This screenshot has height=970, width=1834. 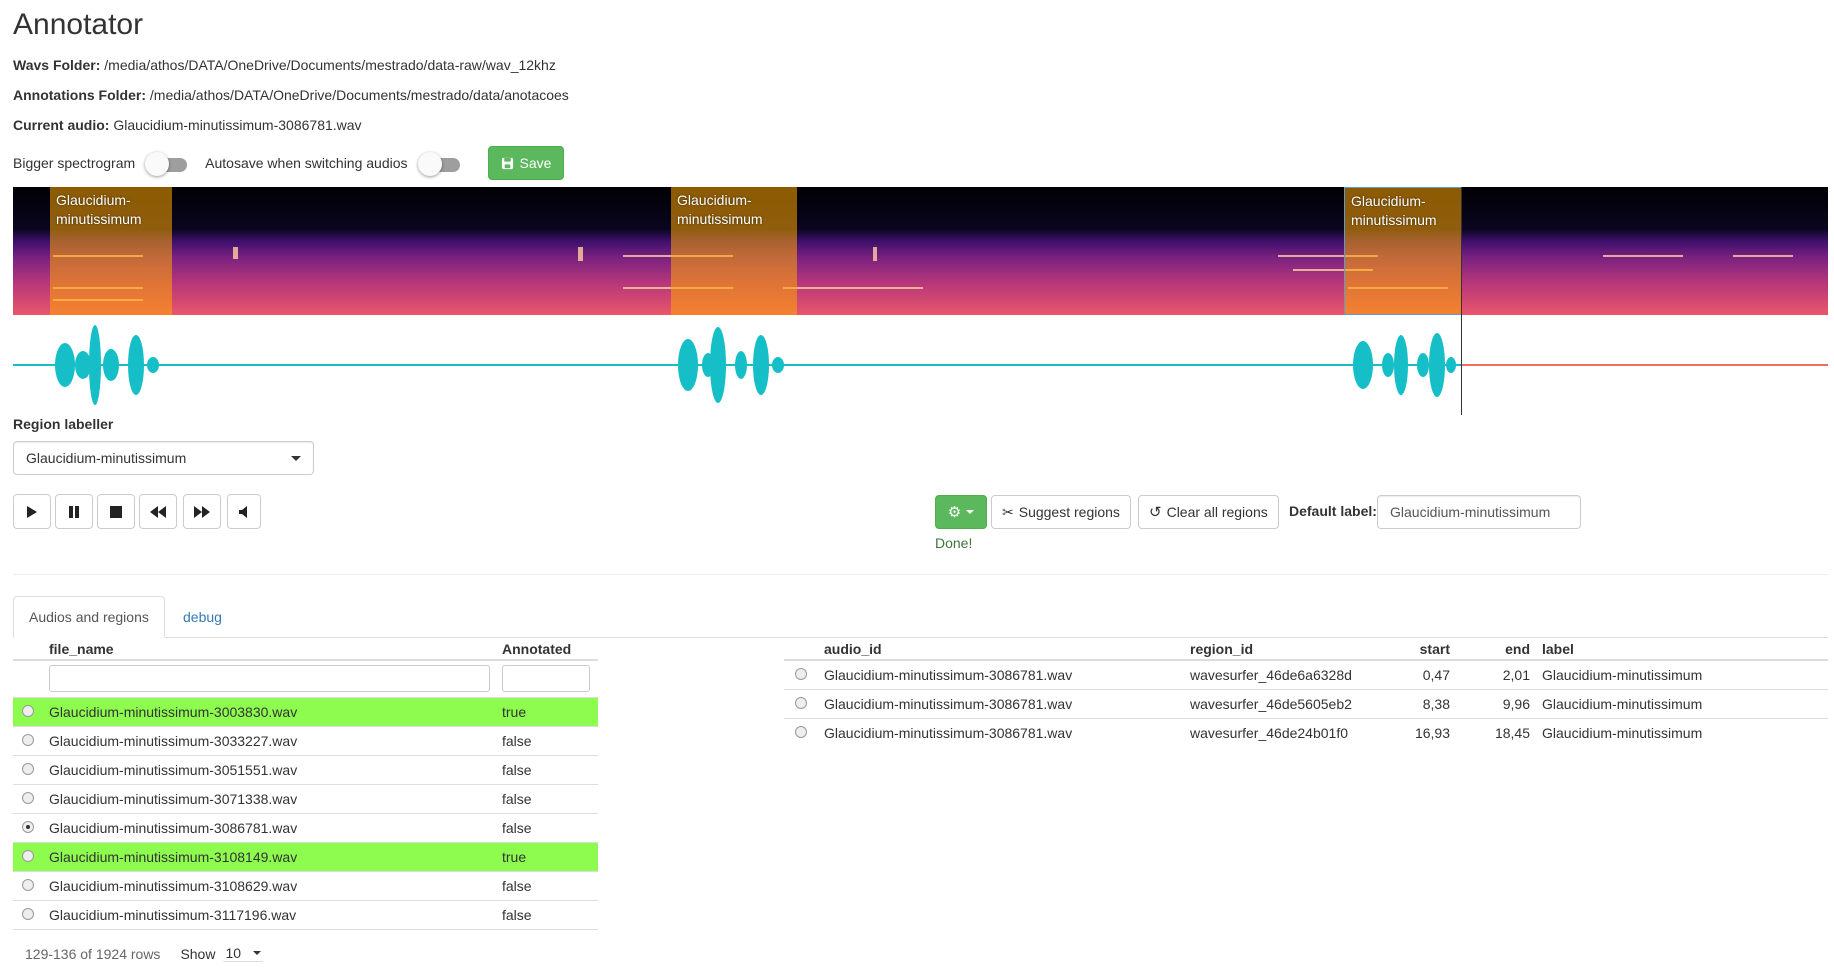 I want to click on playback-cursor, so click(x=1461, y=301).